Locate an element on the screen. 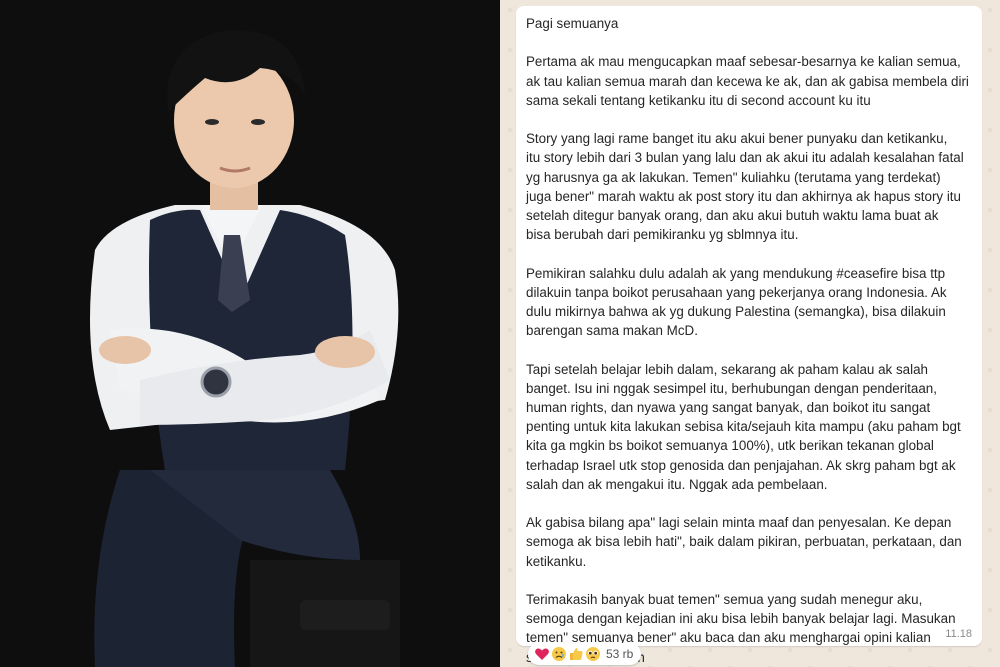 This screenshot has height=667, width=1000. message-line: Pagi semuanya is located at coordinates (572, 23).